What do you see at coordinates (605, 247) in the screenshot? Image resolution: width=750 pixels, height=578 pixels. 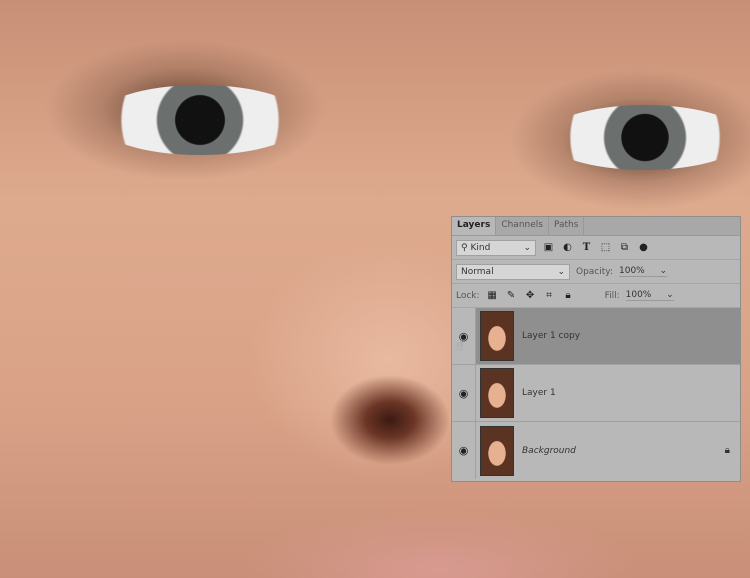 I see `shape-filter-icon: ⬚` at bounding box center [605, 247].